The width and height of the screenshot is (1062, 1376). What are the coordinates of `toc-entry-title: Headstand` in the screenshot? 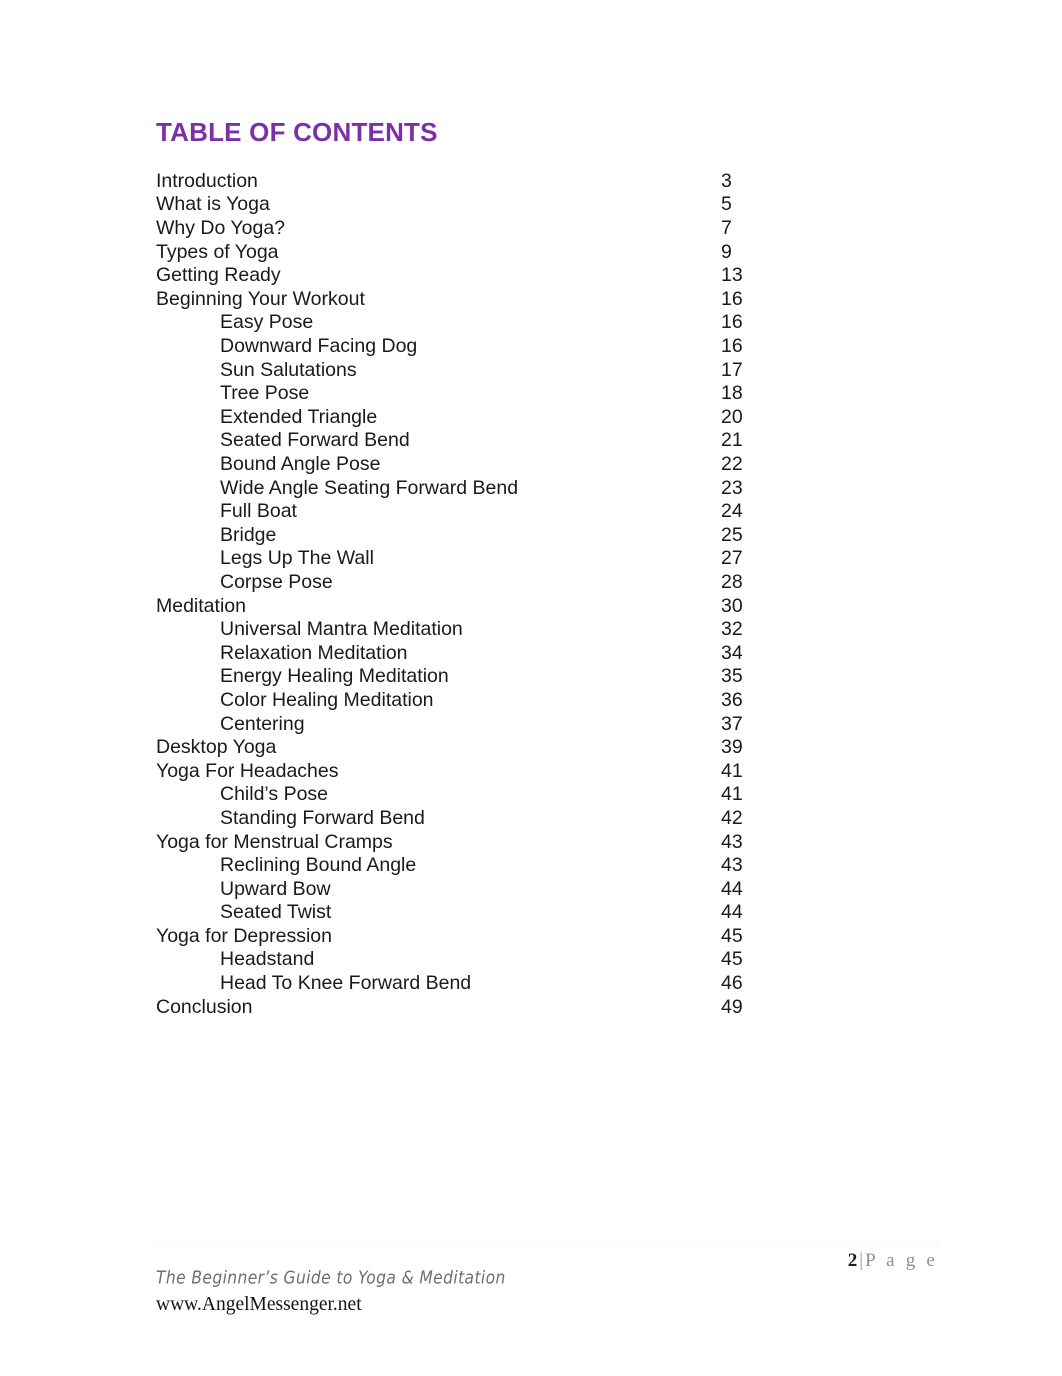 It's located at (267, 959).